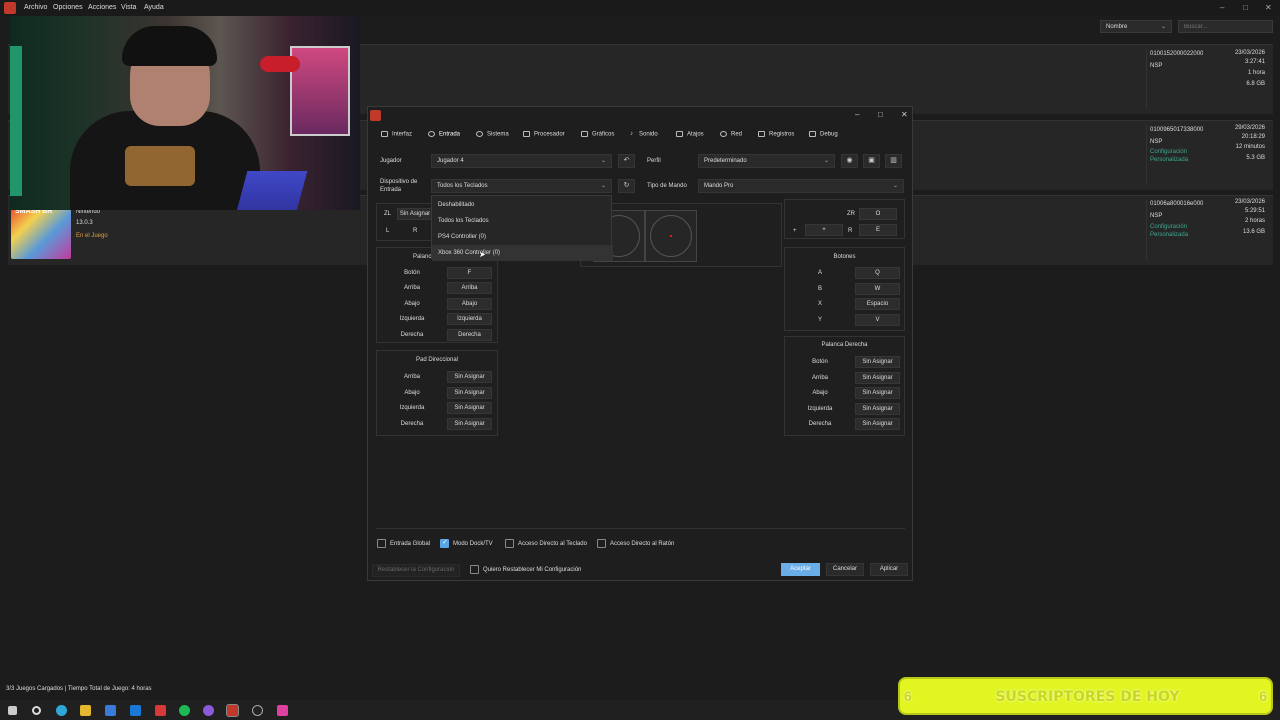 This screenshot has width=1280, height=720. Describe the element at coordinates (469, 408) in the screenshot. I see `dpad-left-binding: Sin Asignar` at that location.